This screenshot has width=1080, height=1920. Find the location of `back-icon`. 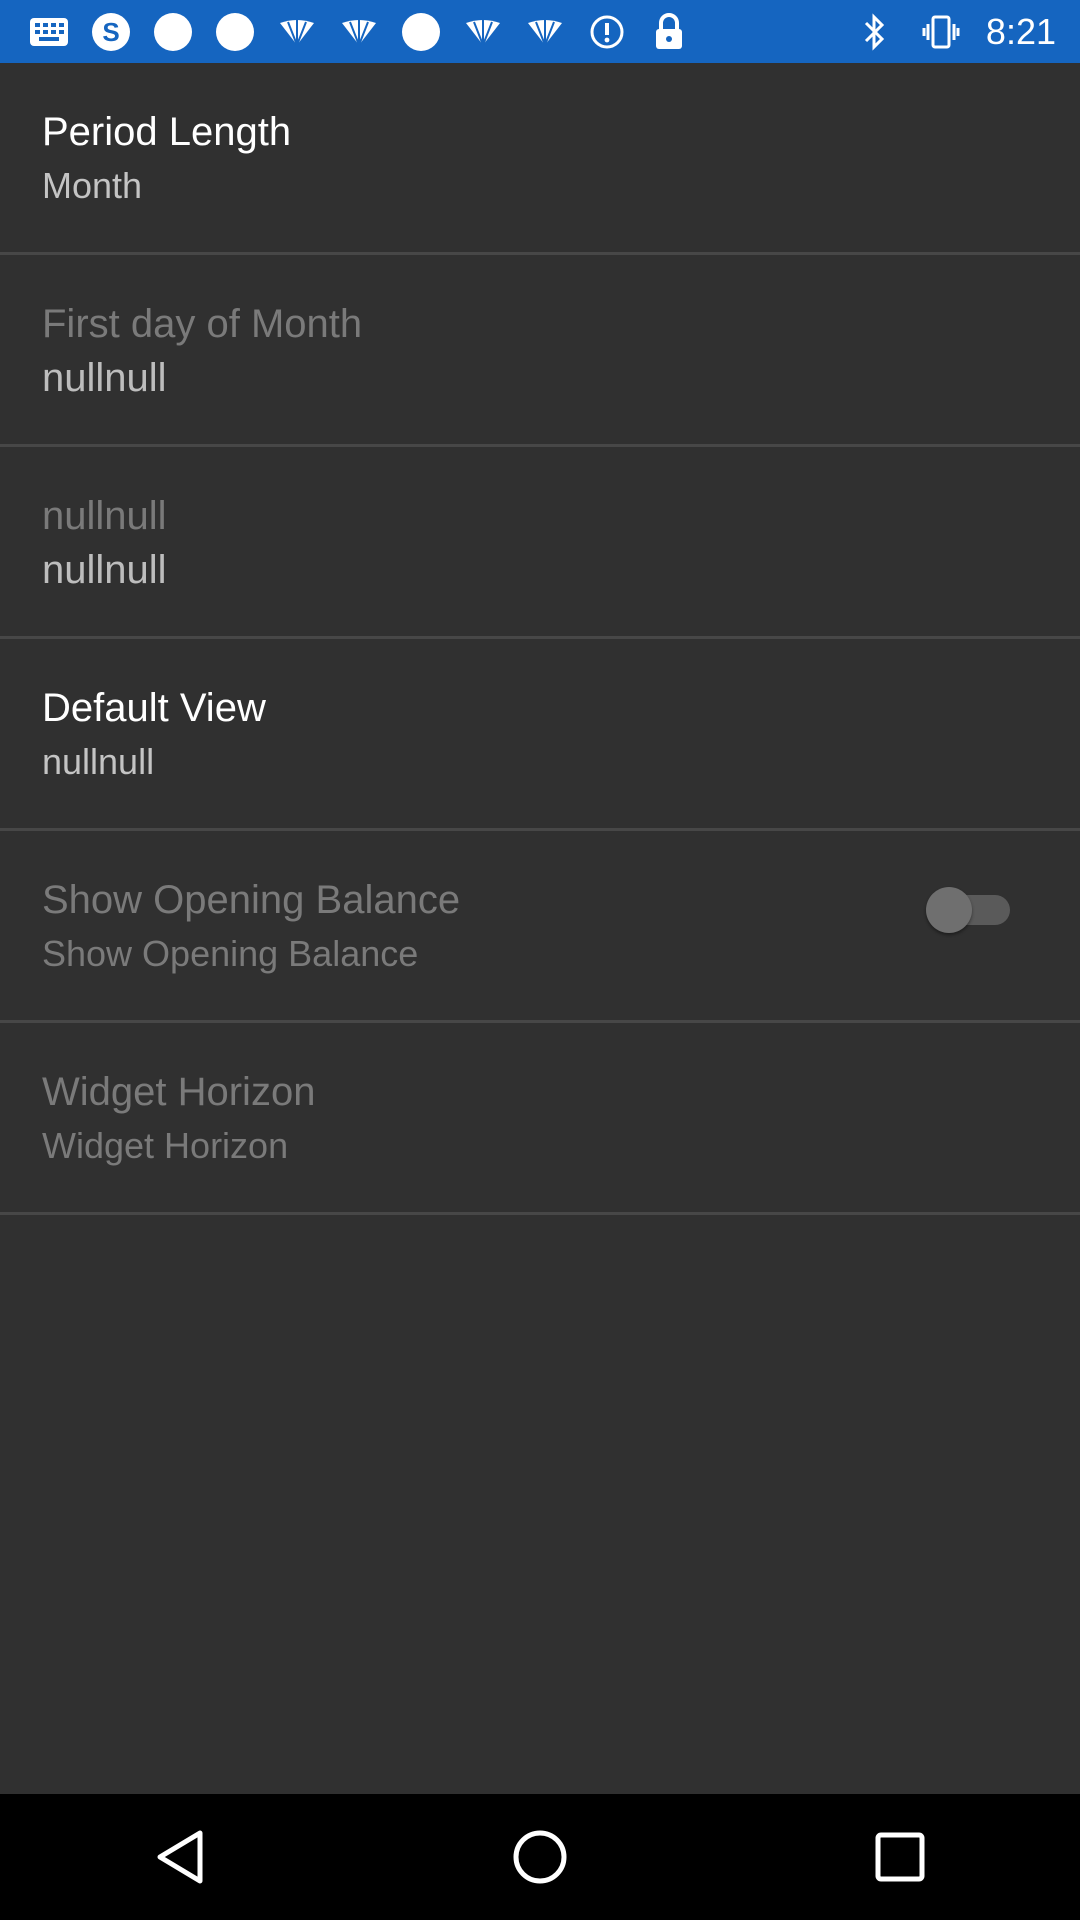

back-icon is located at coordinates (180, 1857).